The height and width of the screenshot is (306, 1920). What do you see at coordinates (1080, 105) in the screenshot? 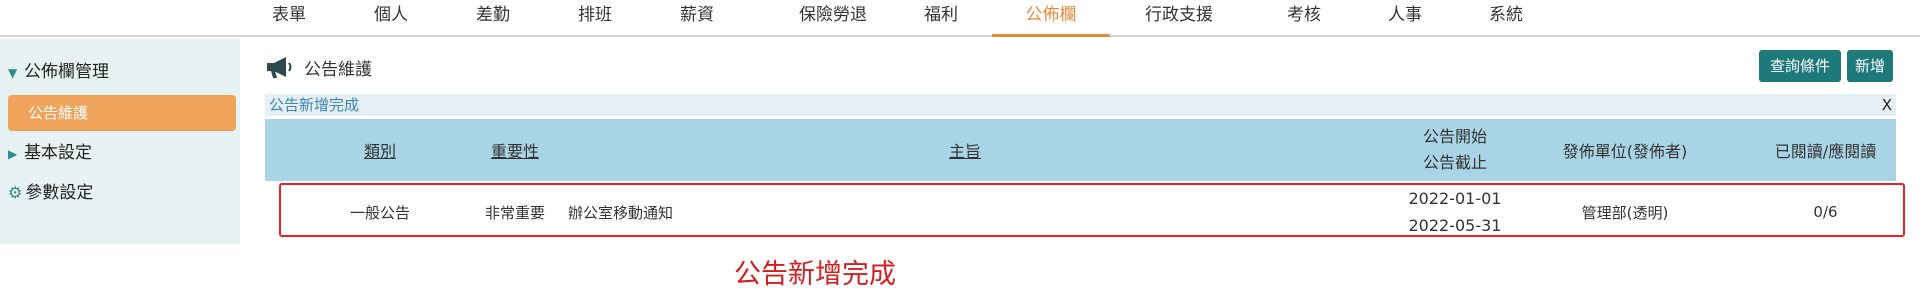
I see `notice-bar: 公告新增完成 X` at bounding box center [1080, 105].